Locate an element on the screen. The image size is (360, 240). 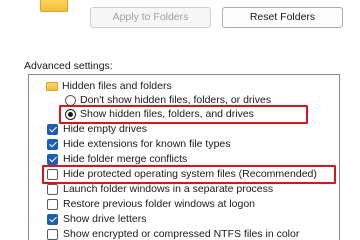
checkbox-label: Show drive letters is located at coordinates (105, 219).